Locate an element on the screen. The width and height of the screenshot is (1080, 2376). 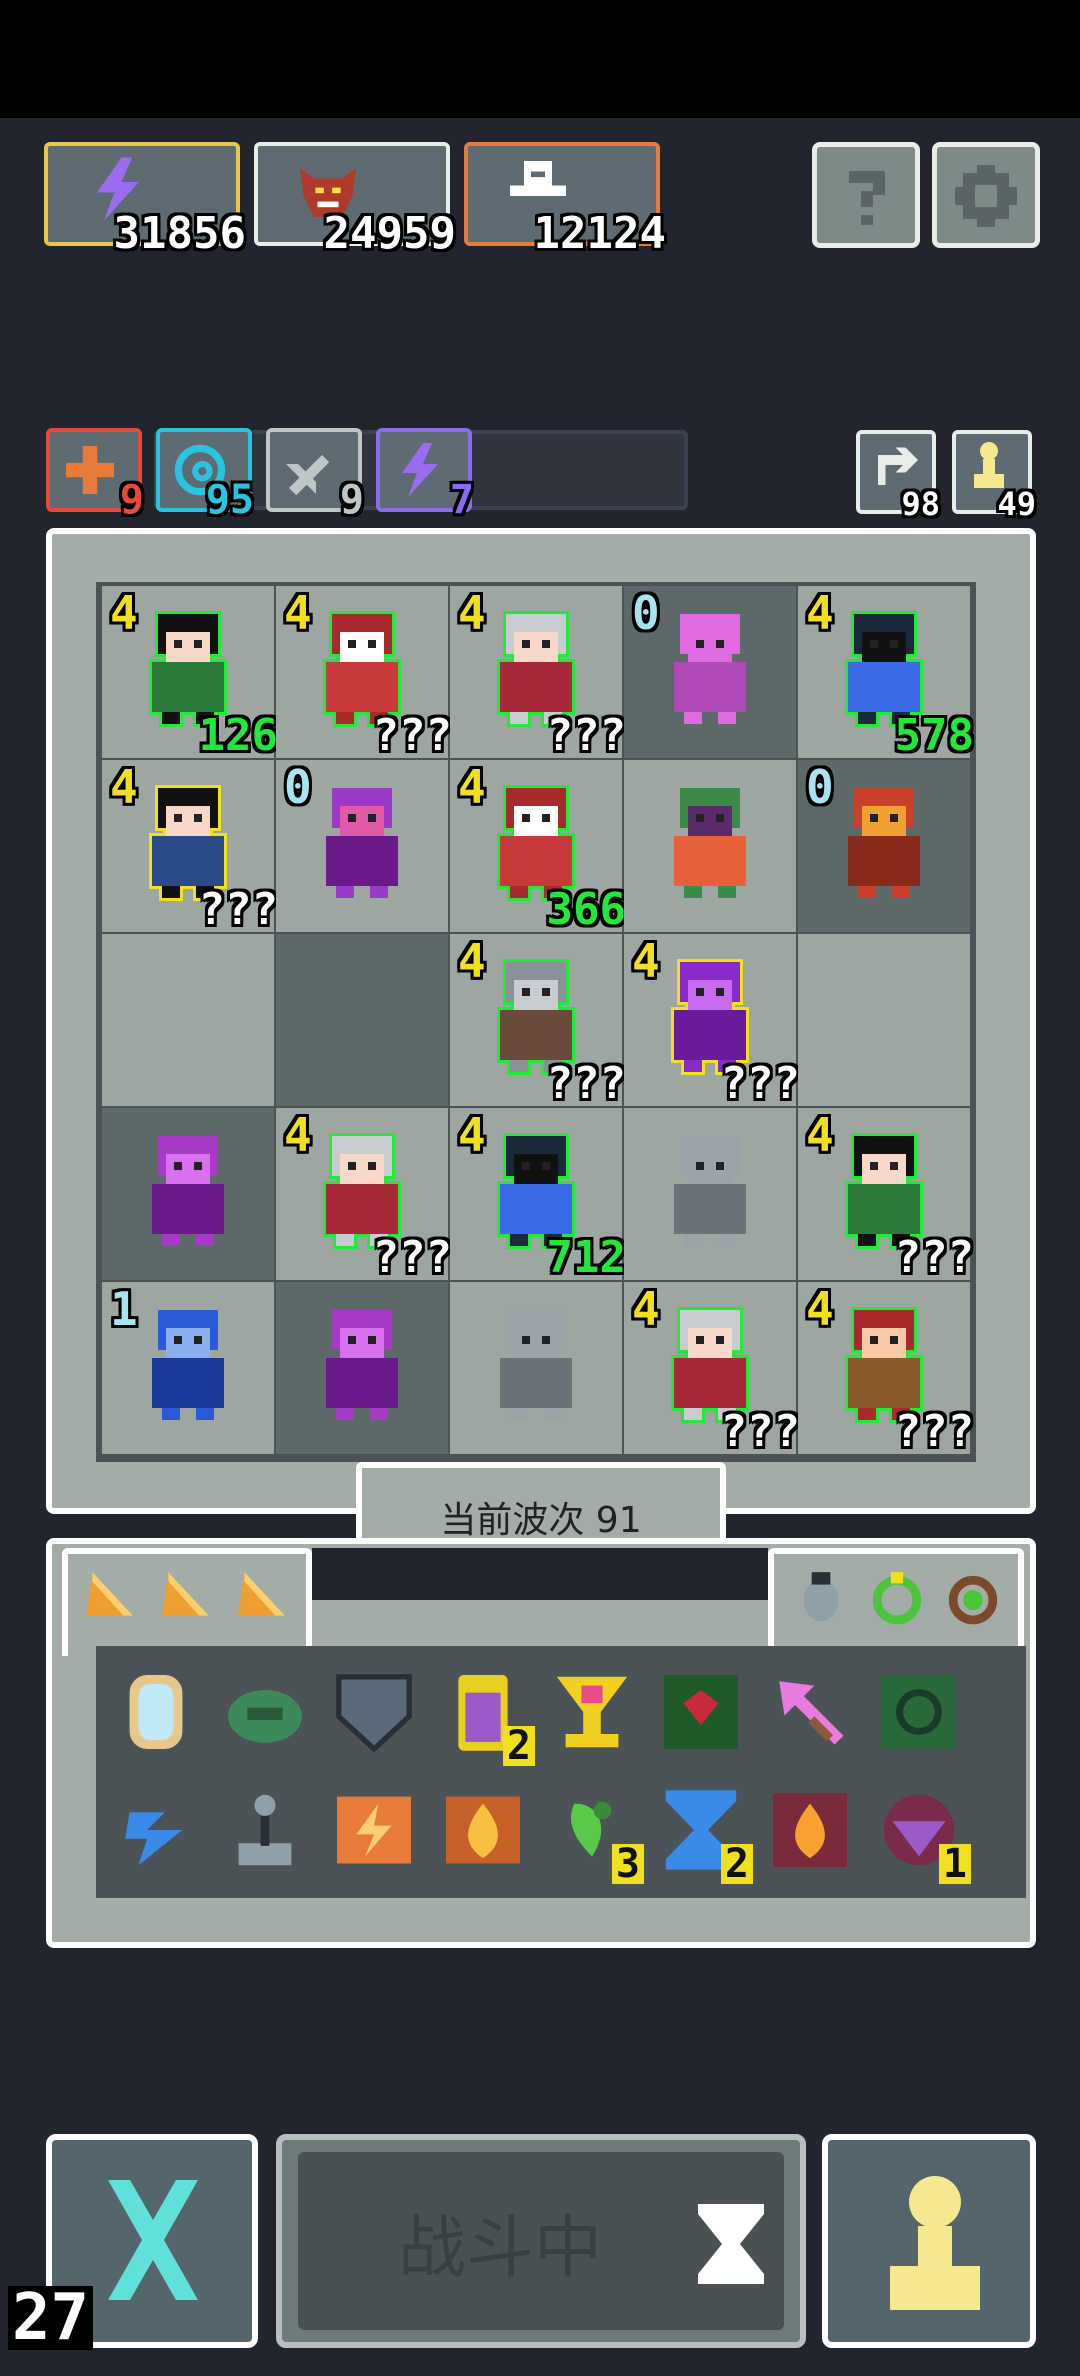
gear-icon is located at coordinates (986, 196).